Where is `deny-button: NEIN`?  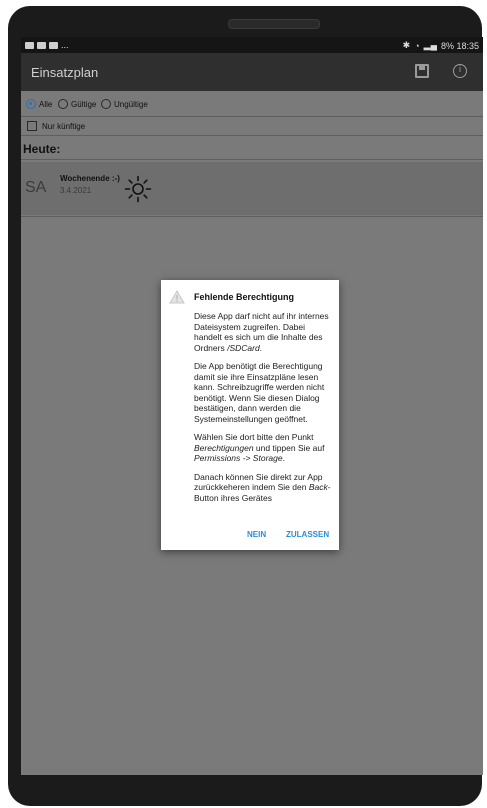
deny-button: NEIN is located at coordinates (256, 534).